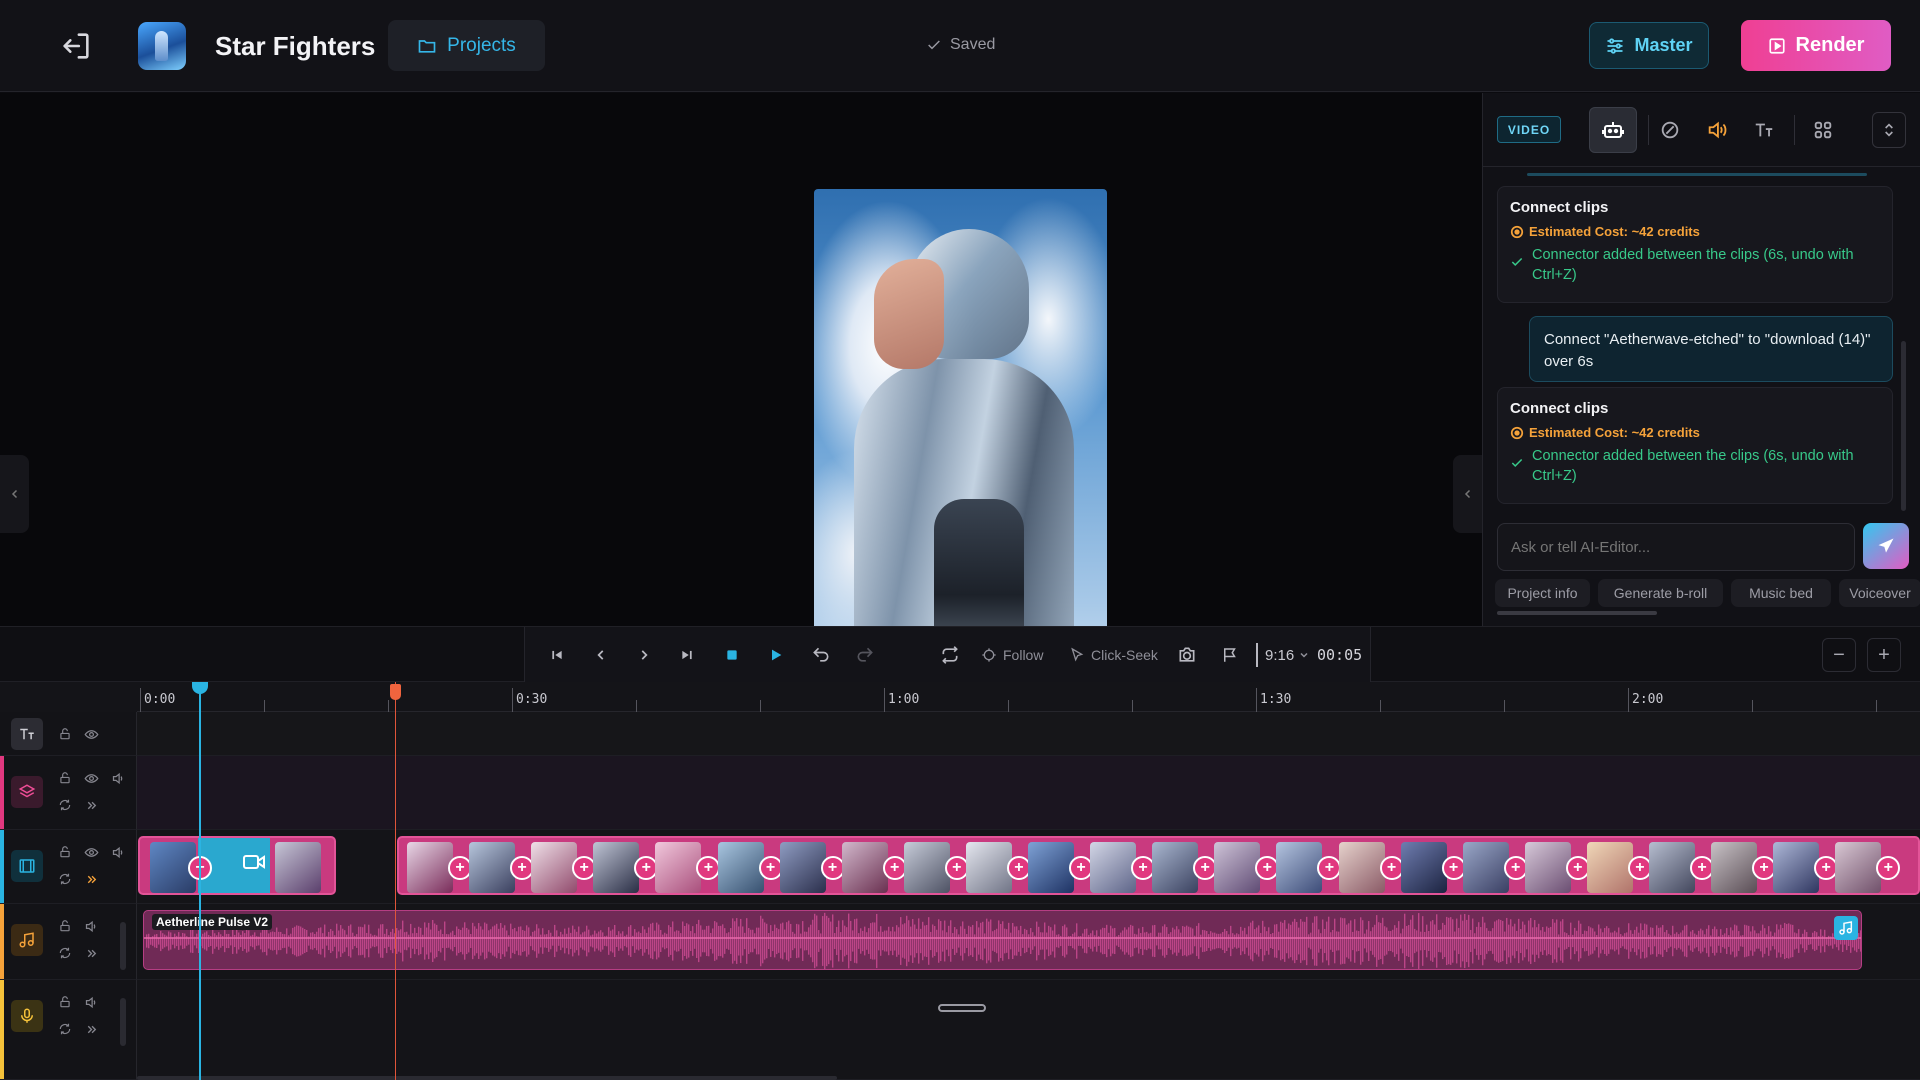 This screenshot has width=1920, height=1080. What do you see at coordinates (1187, 655) in the screenshot?
I see `camera-icon` at bounding box center [1187, 655].